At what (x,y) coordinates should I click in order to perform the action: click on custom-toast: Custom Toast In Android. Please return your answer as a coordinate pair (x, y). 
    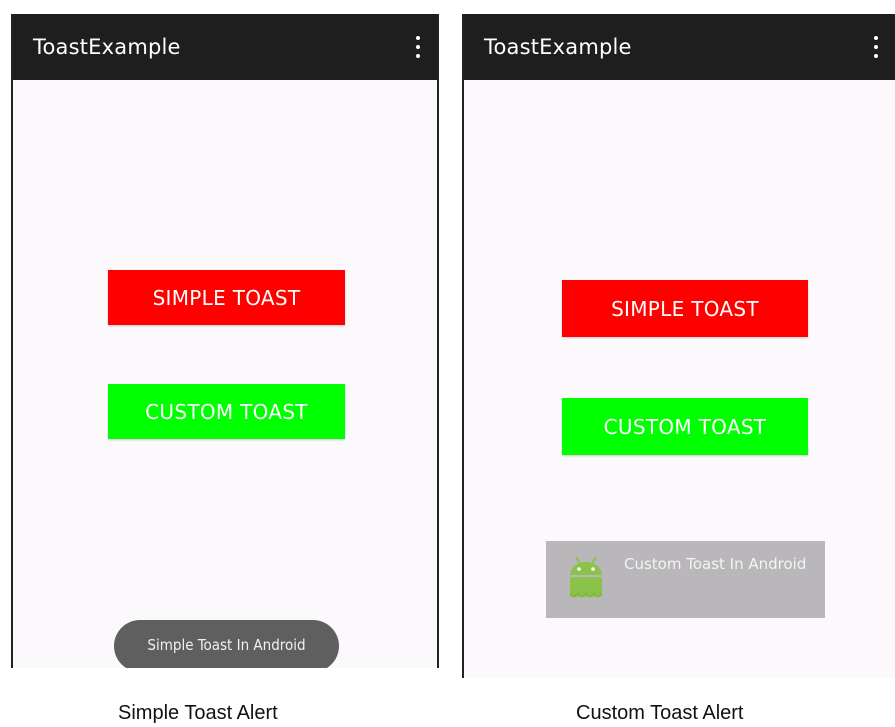
    Looking at the image, I should click on (685, 579).